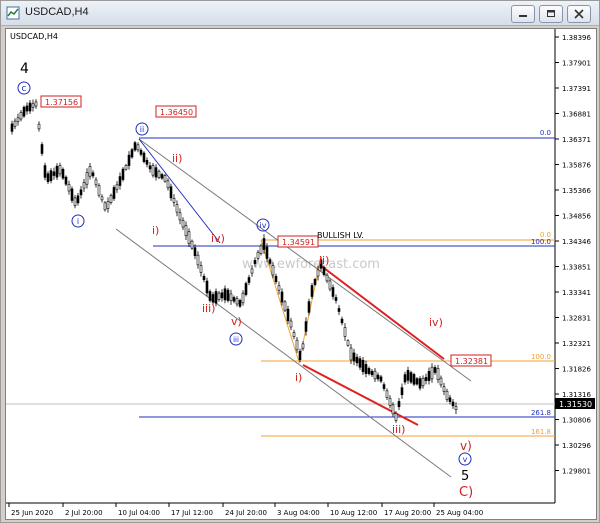 Image resolution: width=600 pixels, height=523 pixels. I want to click on close-button, so click(579, 14).